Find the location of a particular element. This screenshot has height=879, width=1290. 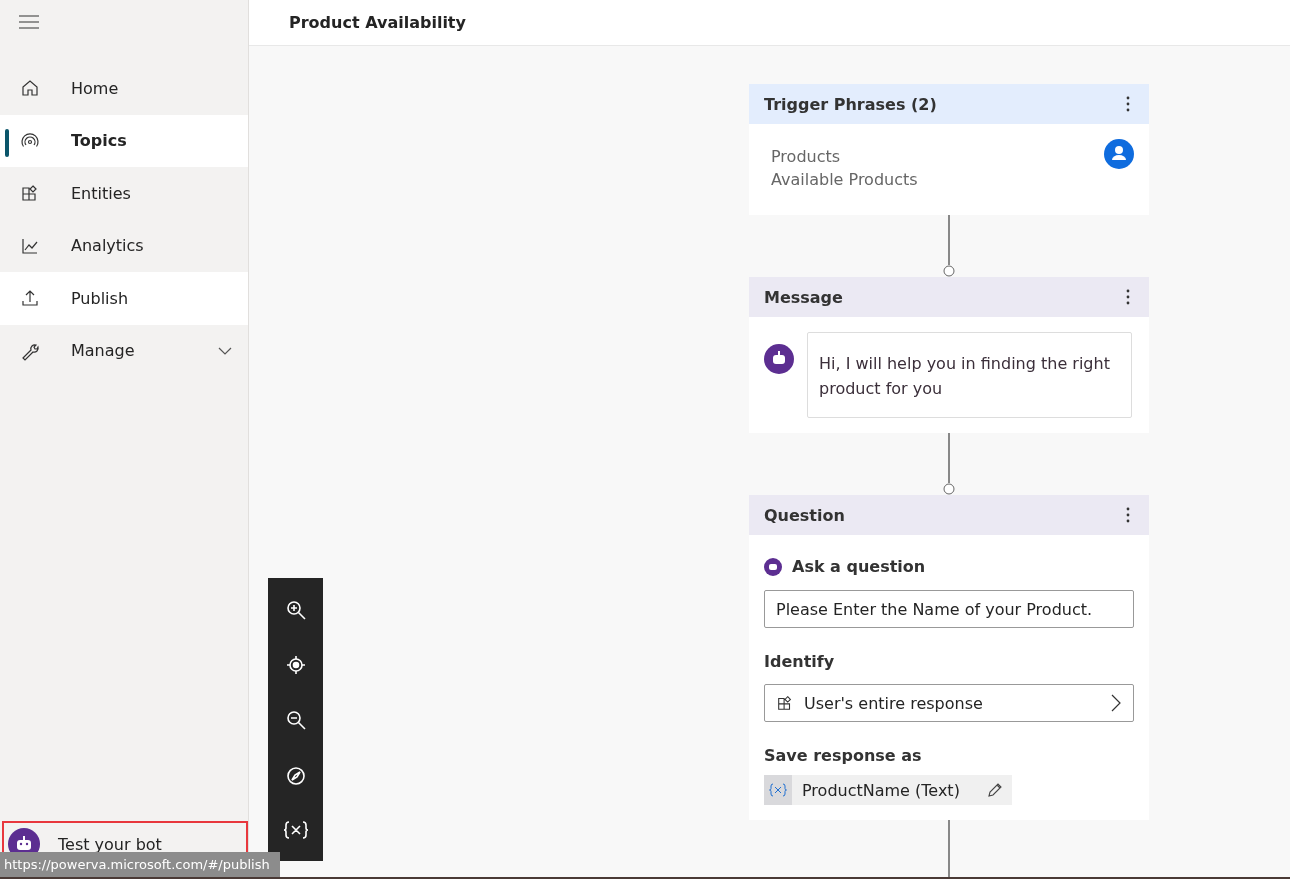

nav-item: Analytics is located at coordinates (124, 245).